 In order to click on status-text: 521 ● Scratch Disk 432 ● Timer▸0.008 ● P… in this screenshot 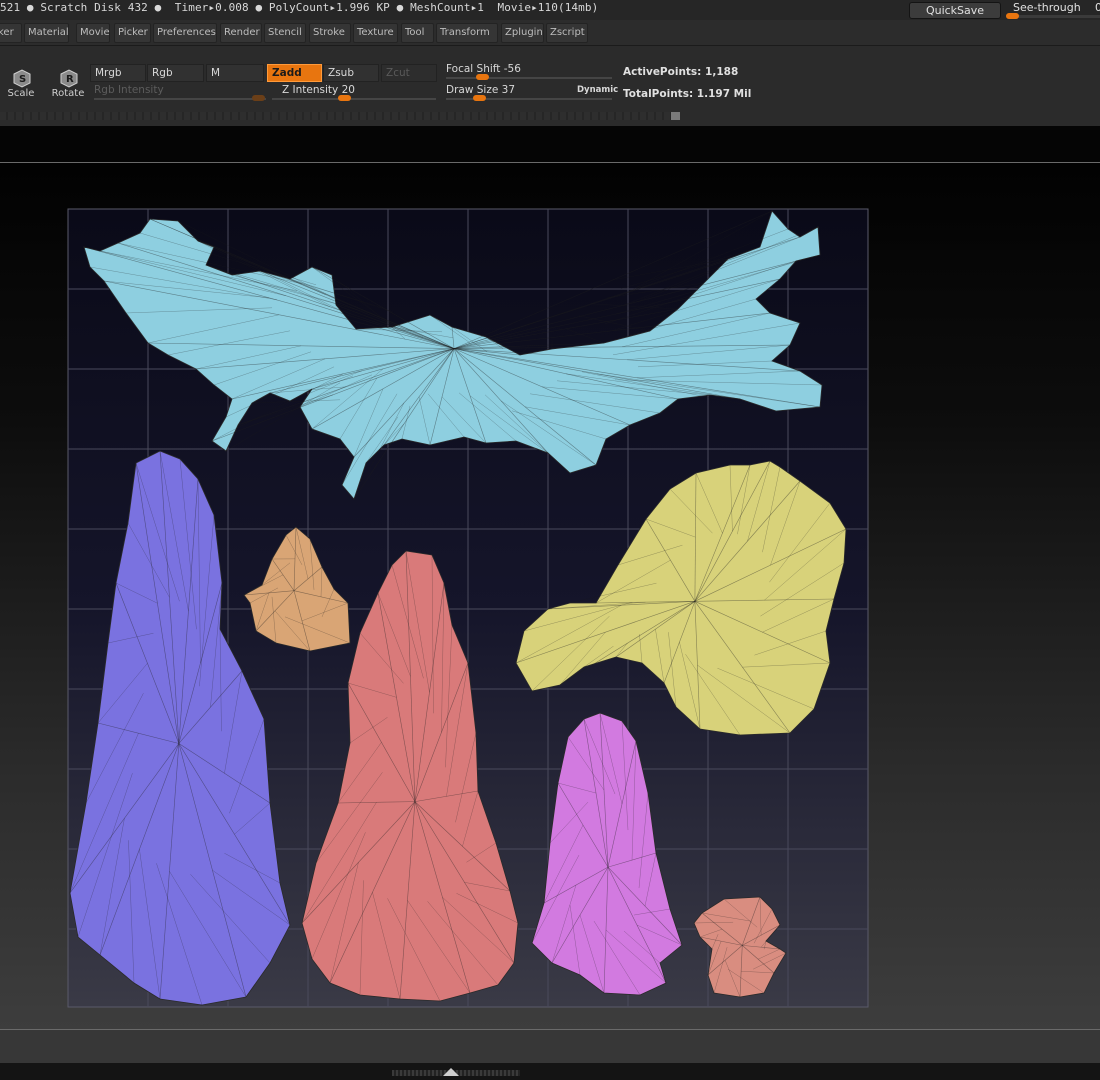, I will do `click(299, 7)`.